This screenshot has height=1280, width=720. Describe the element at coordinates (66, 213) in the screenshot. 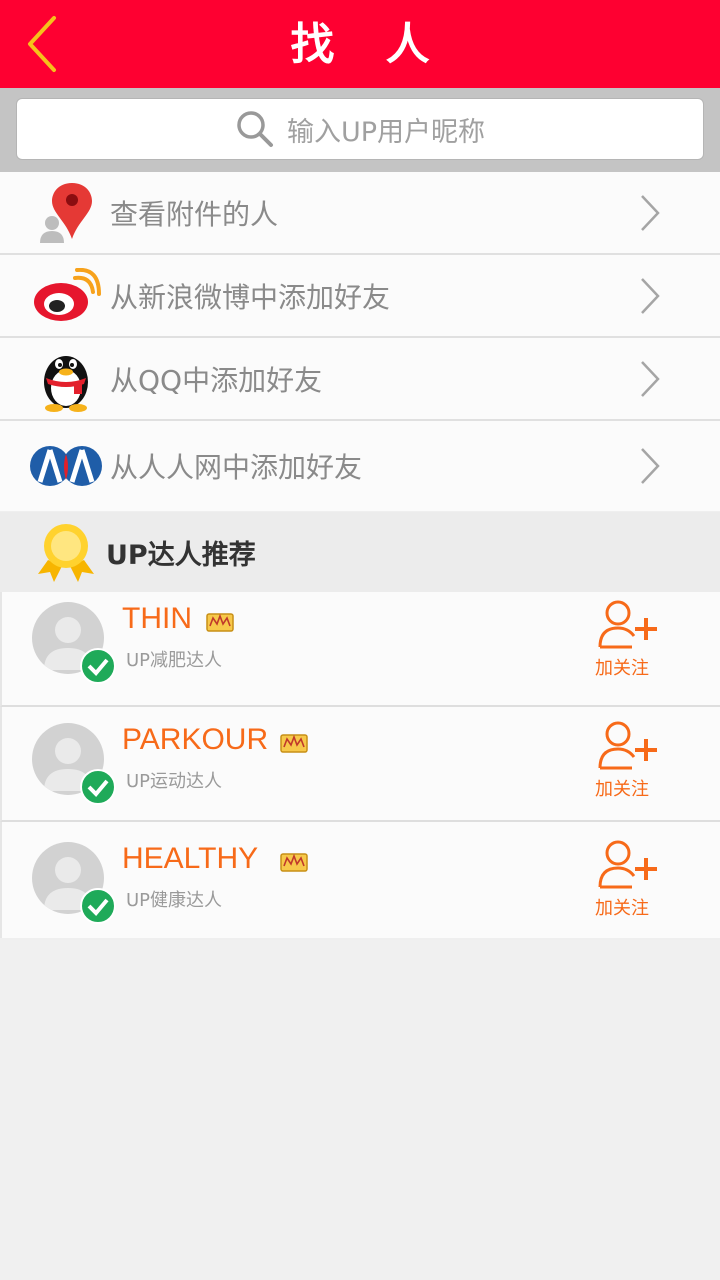

I see `location-pin-icon` at that location.